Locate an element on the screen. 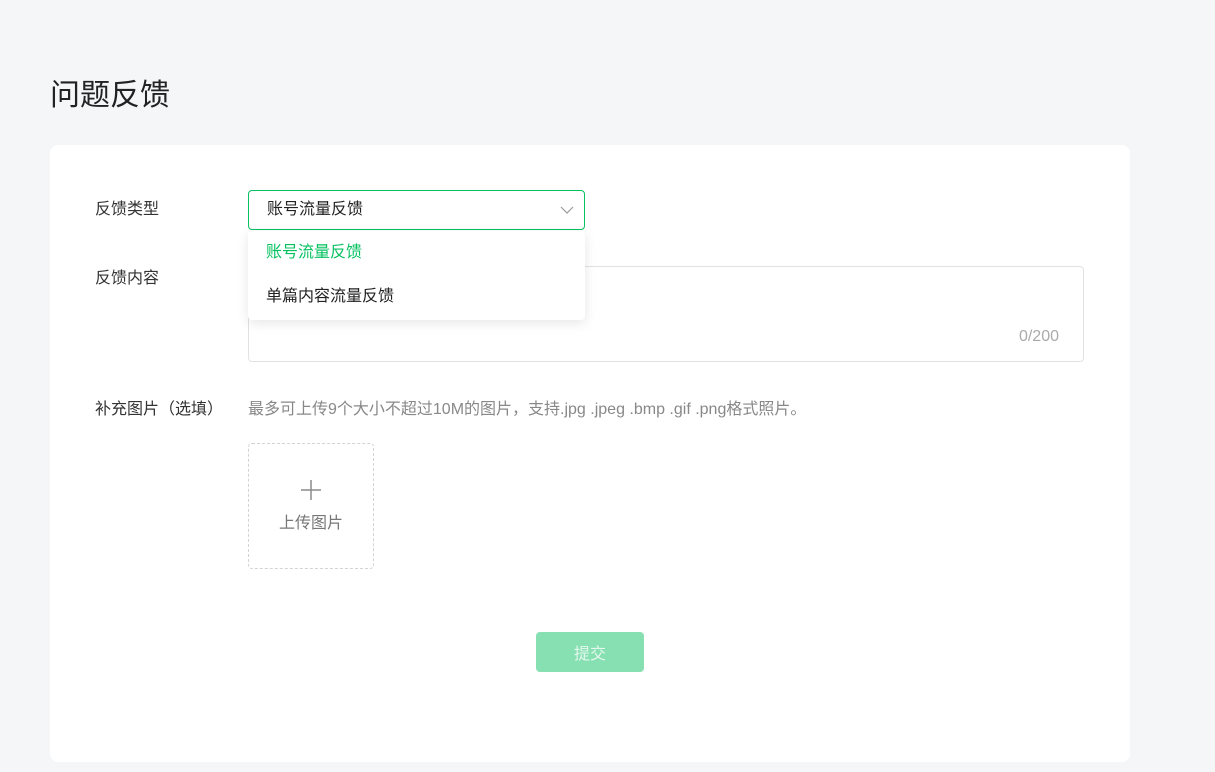  feedback-type-dropdown: 账号流量反馈 单篇内容流量反馈 is located at coordinates (416, 275).